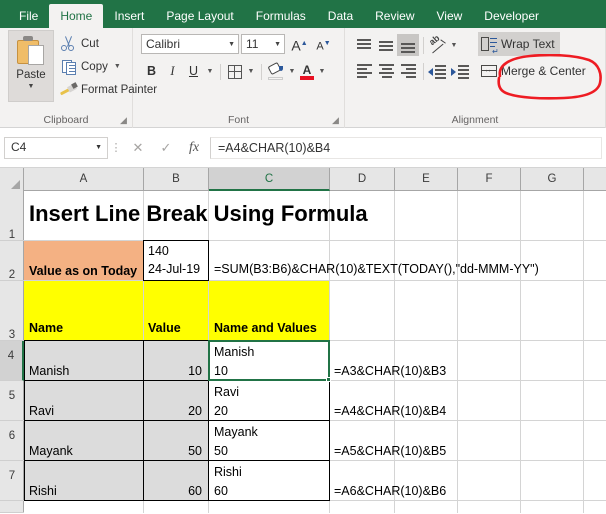 Image resolution: width=606 pixels, height=514 pixels. I want to click on cell-b5: 20, so click(174, 411).